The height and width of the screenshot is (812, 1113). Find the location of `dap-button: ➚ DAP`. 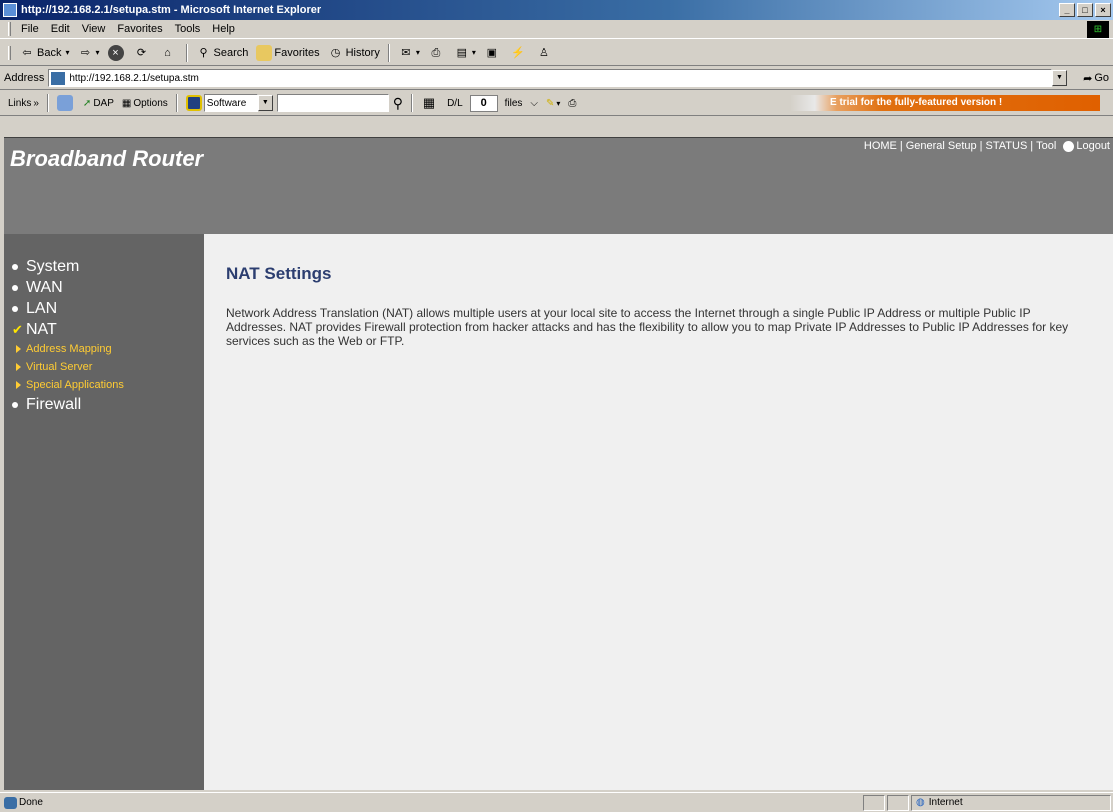

dap-button: ➚ DAP is located at coordinates (98, 103).